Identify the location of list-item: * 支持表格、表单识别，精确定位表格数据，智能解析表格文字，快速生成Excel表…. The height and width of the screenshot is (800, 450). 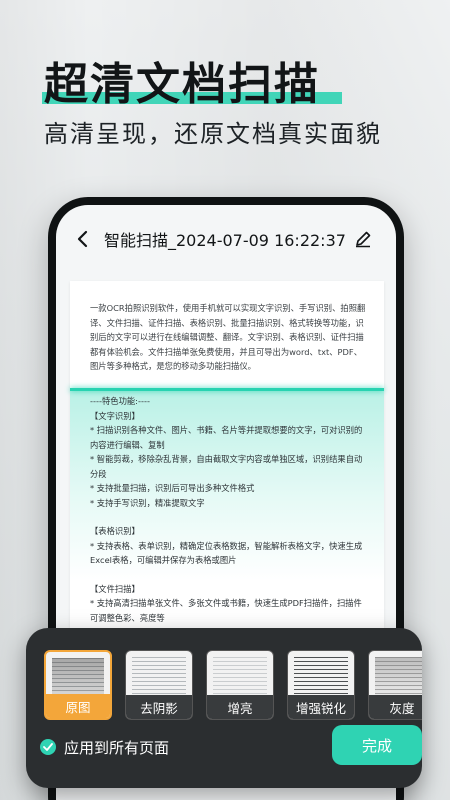
(226, 553).